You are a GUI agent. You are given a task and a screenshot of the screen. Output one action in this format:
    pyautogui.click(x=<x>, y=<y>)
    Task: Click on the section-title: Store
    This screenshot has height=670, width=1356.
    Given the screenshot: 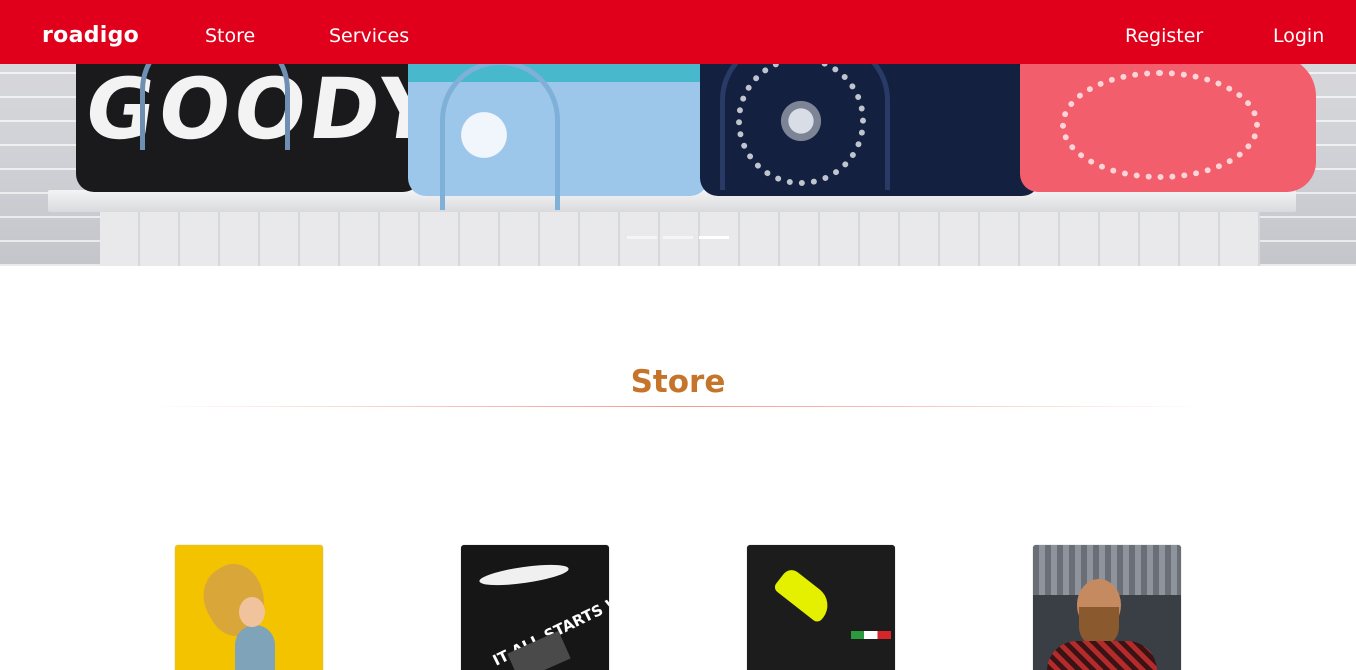 What is the action you would take?
    pyautogui.click(x=678, y=382)
    